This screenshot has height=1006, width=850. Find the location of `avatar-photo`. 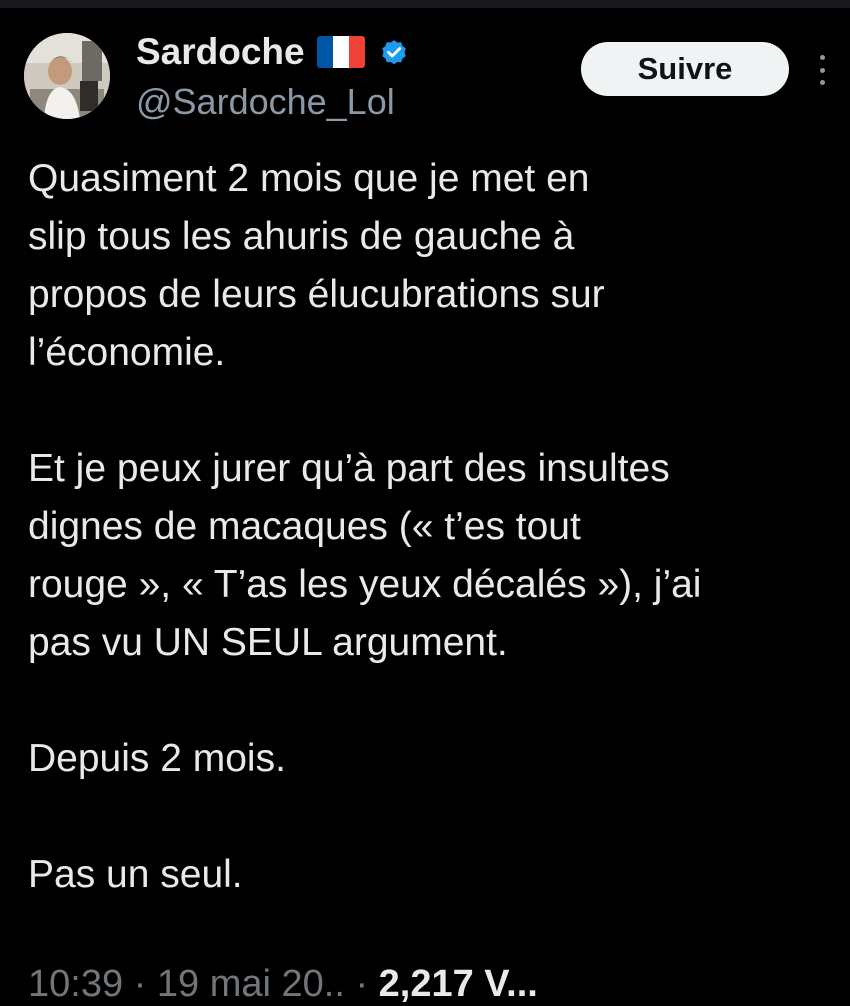

avatar-photo is located at coordinates (67, 76).